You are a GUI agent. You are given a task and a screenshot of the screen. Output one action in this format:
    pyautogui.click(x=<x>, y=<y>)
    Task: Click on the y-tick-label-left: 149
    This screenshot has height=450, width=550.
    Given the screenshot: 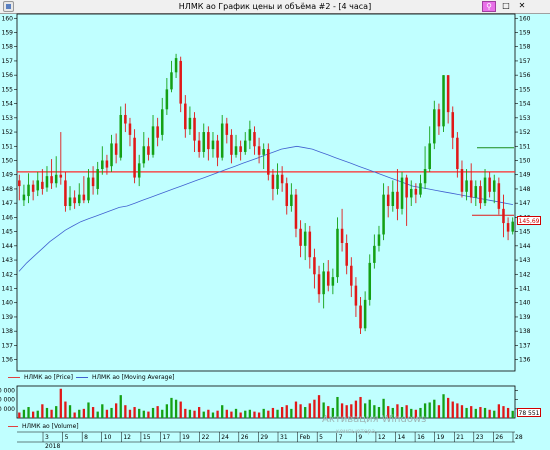 What is the action you would take?
    pyautogui.click(x=8, y=175)
    